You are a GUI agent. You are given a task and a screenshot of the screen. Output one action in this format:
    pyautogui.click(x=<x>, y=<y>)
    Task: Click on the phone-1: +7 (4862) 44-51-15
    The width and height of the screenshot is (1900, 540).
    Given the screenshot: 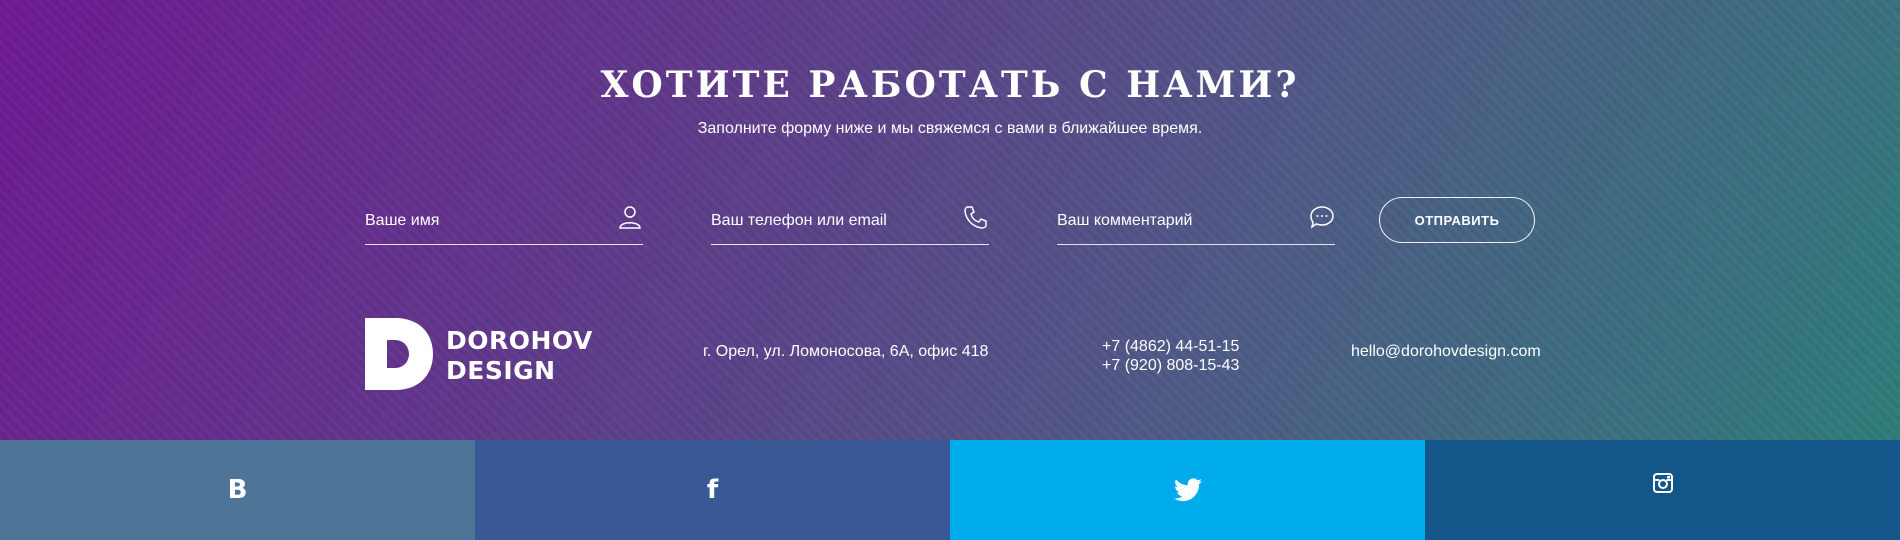 What is the action you would take?
    pyautogui.click(x=1170, y=346)
    